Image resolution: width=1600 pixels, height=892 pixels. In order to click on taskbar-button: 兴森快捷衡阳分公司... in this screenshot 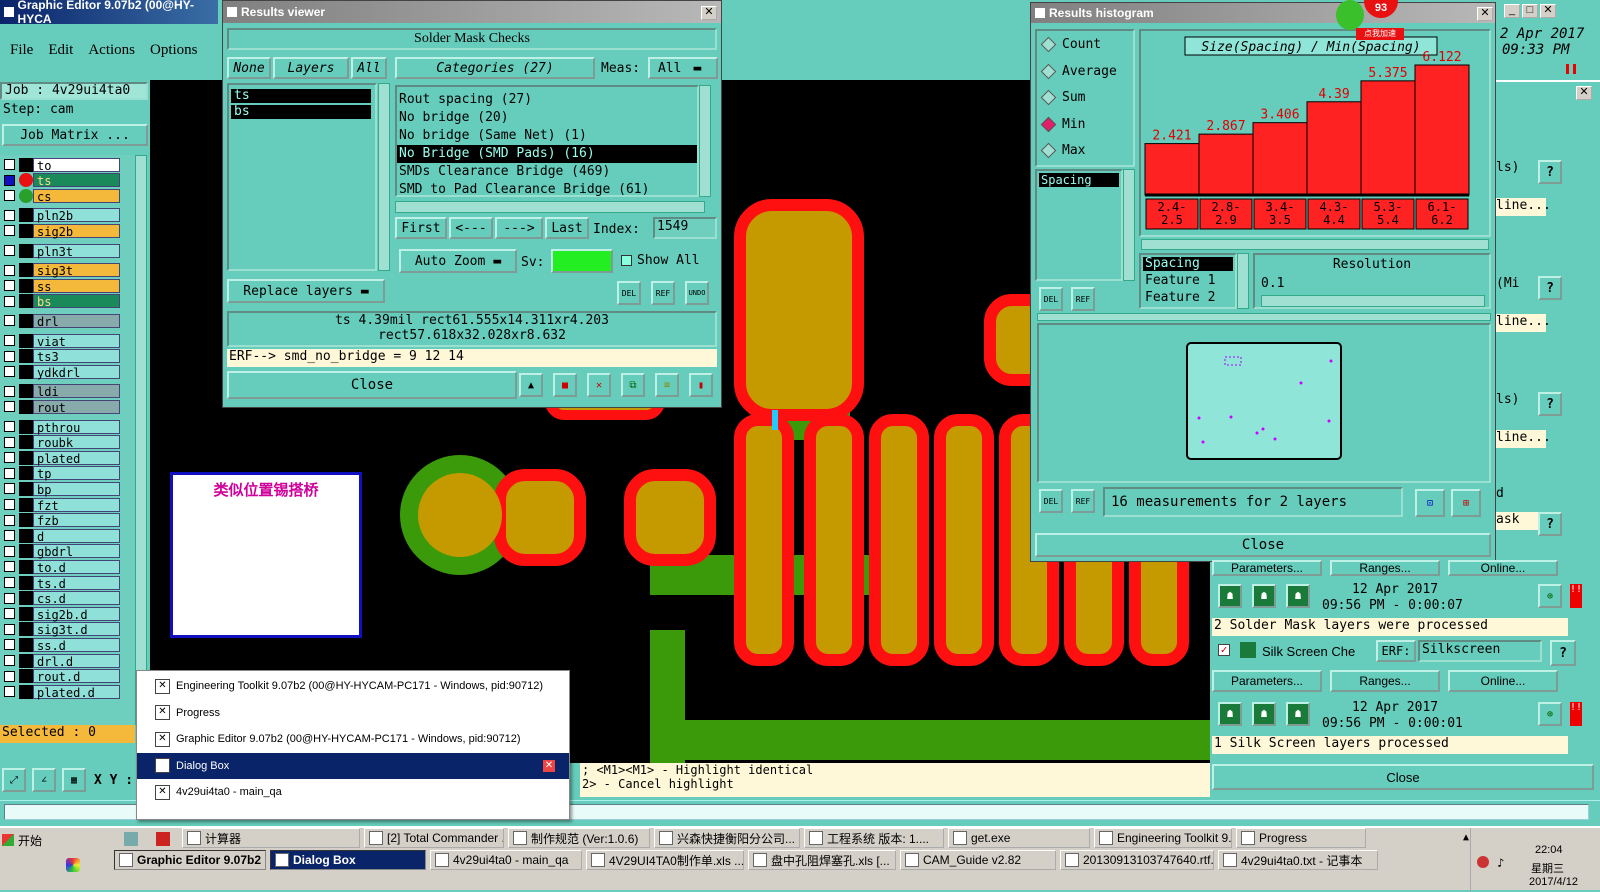, I will do `click(727, 838)`.